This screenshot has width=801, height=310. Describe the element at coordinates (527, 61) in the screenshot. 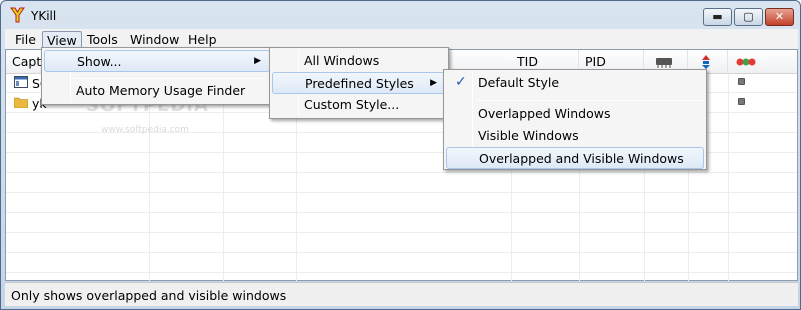

I see `column-tid-label: TID` at that location.